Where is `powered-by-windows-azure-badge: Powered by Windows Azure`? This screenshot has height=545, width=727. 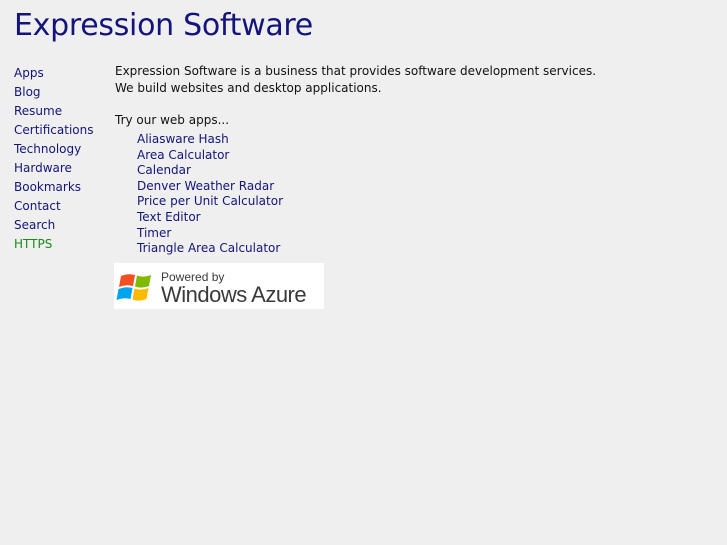 powered-by-windows-azure-badge: Powered by Windows Azure is located at coordinates (219, 286).